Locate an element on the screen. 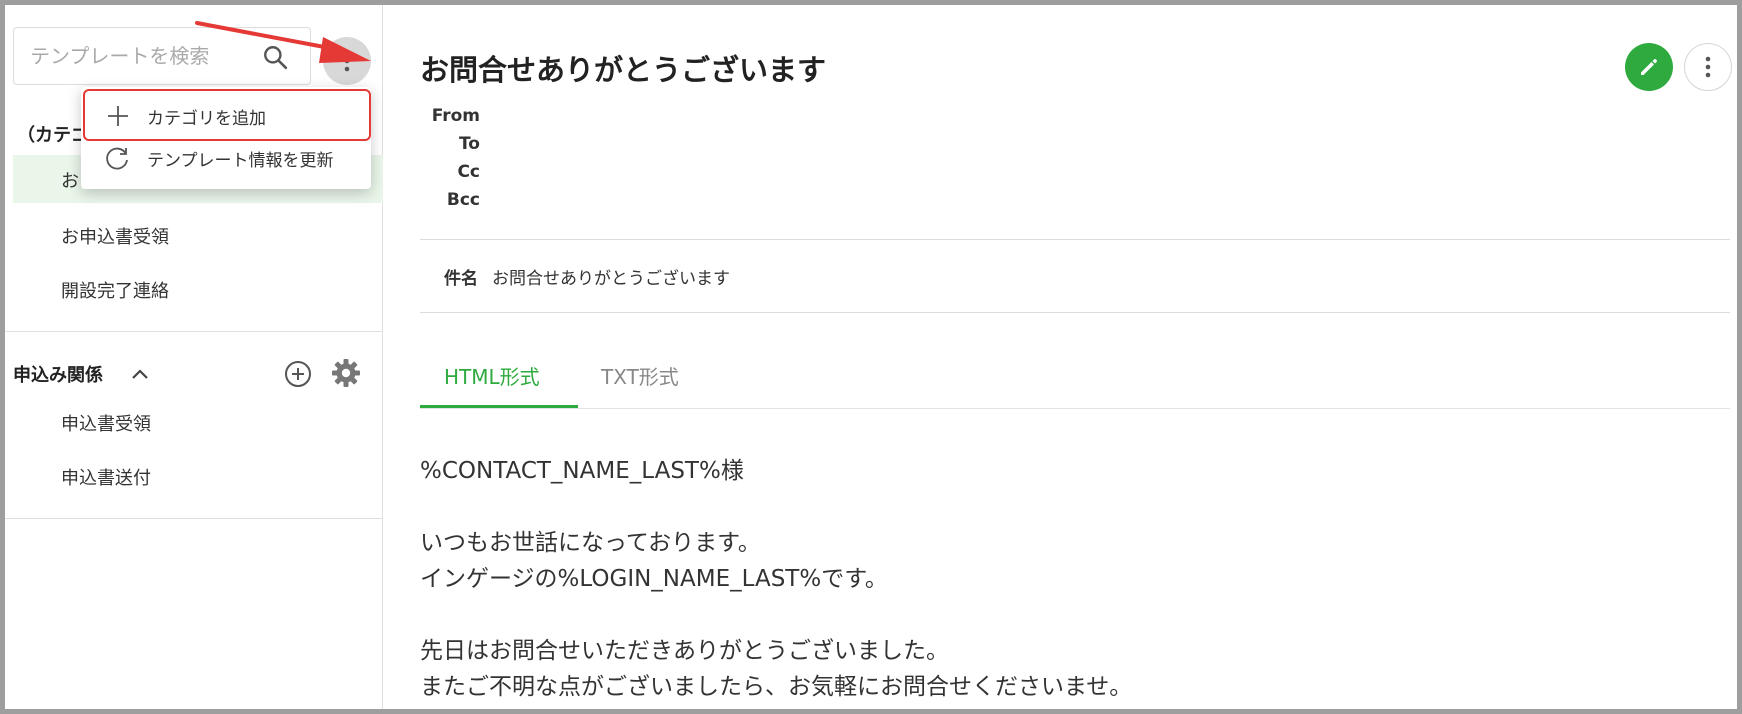  body-line: %CONTACT_NAME_LAST%様 is located at coordinates (582, 471).